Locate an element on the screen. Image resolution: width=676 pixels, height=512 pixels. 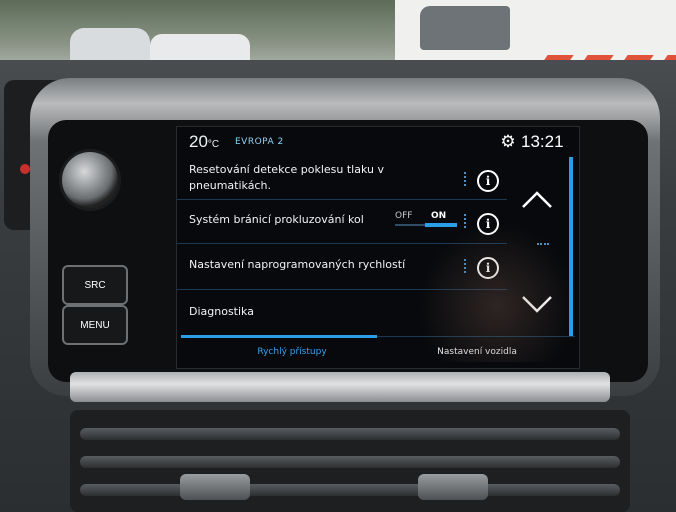
tab-quick-access: Rychlý přístupy is located at coordinates (292, 352).